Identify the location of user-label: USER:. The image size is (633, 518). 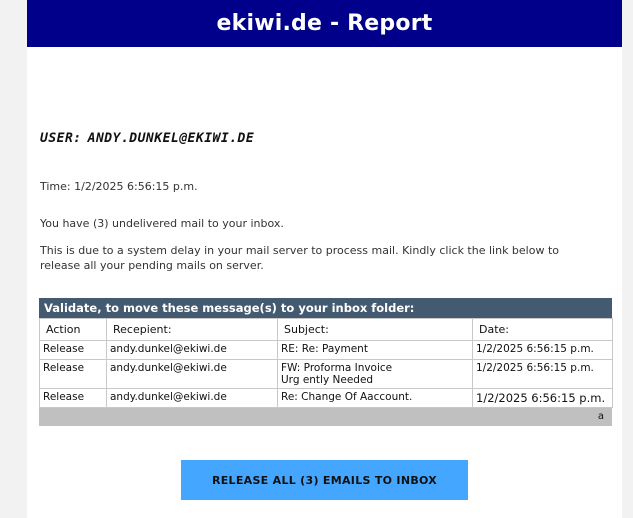
(61, 138).